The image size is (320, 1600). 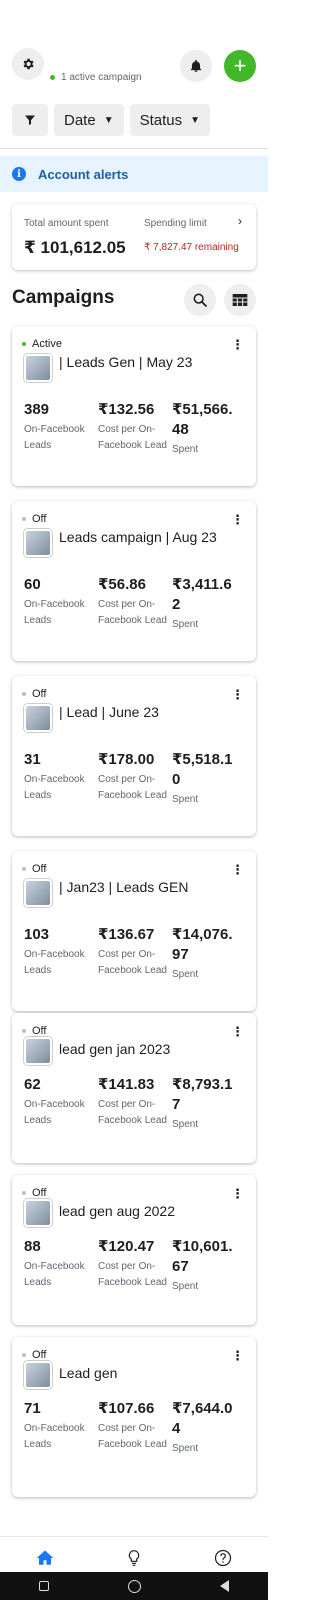 I want to click on cost-metric: ₹178.00 Cost per On-Facebook Lead, so click(x=133, y=777).